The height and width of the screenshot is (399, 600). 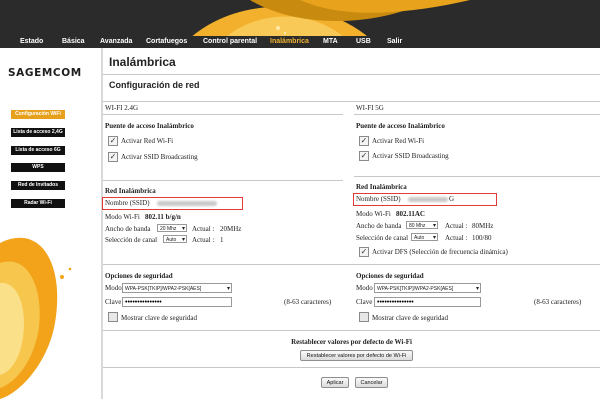 I want to click on mode-label-24g: Modo Wi-Fi, so click(x=122, y=217).